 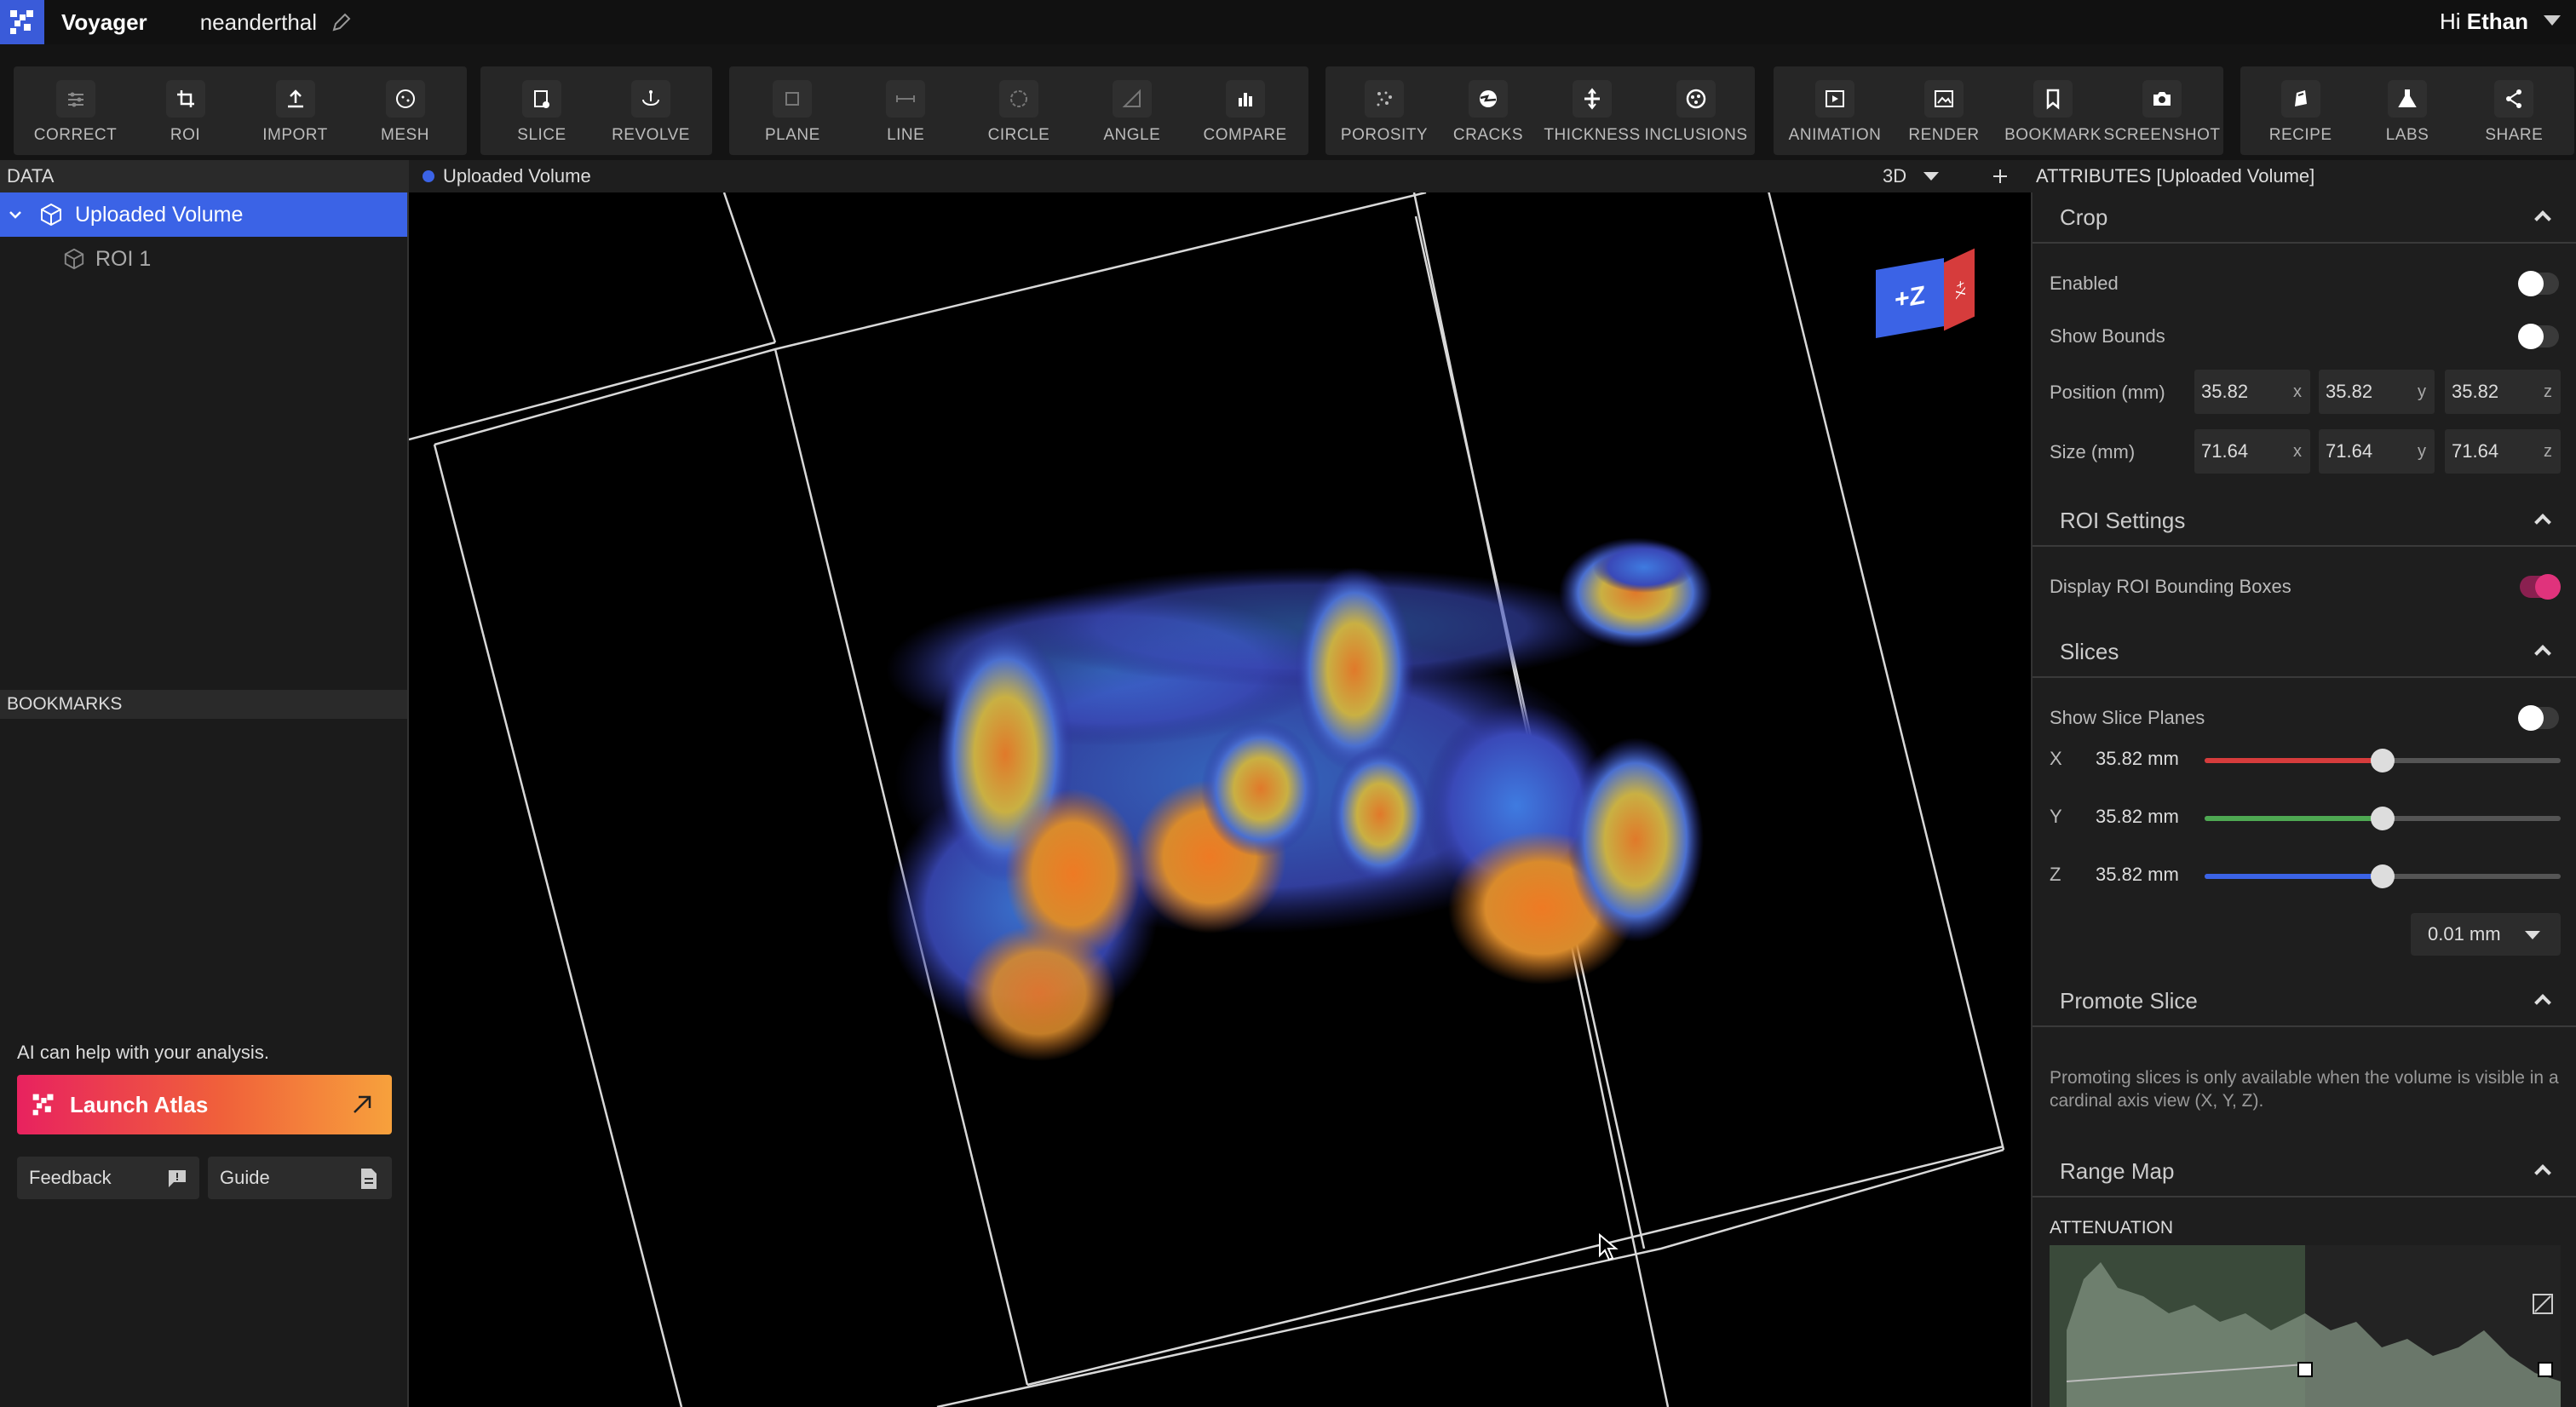 What do you see at coordinates (2305, 1171) in the screenshot?
I see `range-map-section-header: Range Map` at bounding box center [2305, 1171].